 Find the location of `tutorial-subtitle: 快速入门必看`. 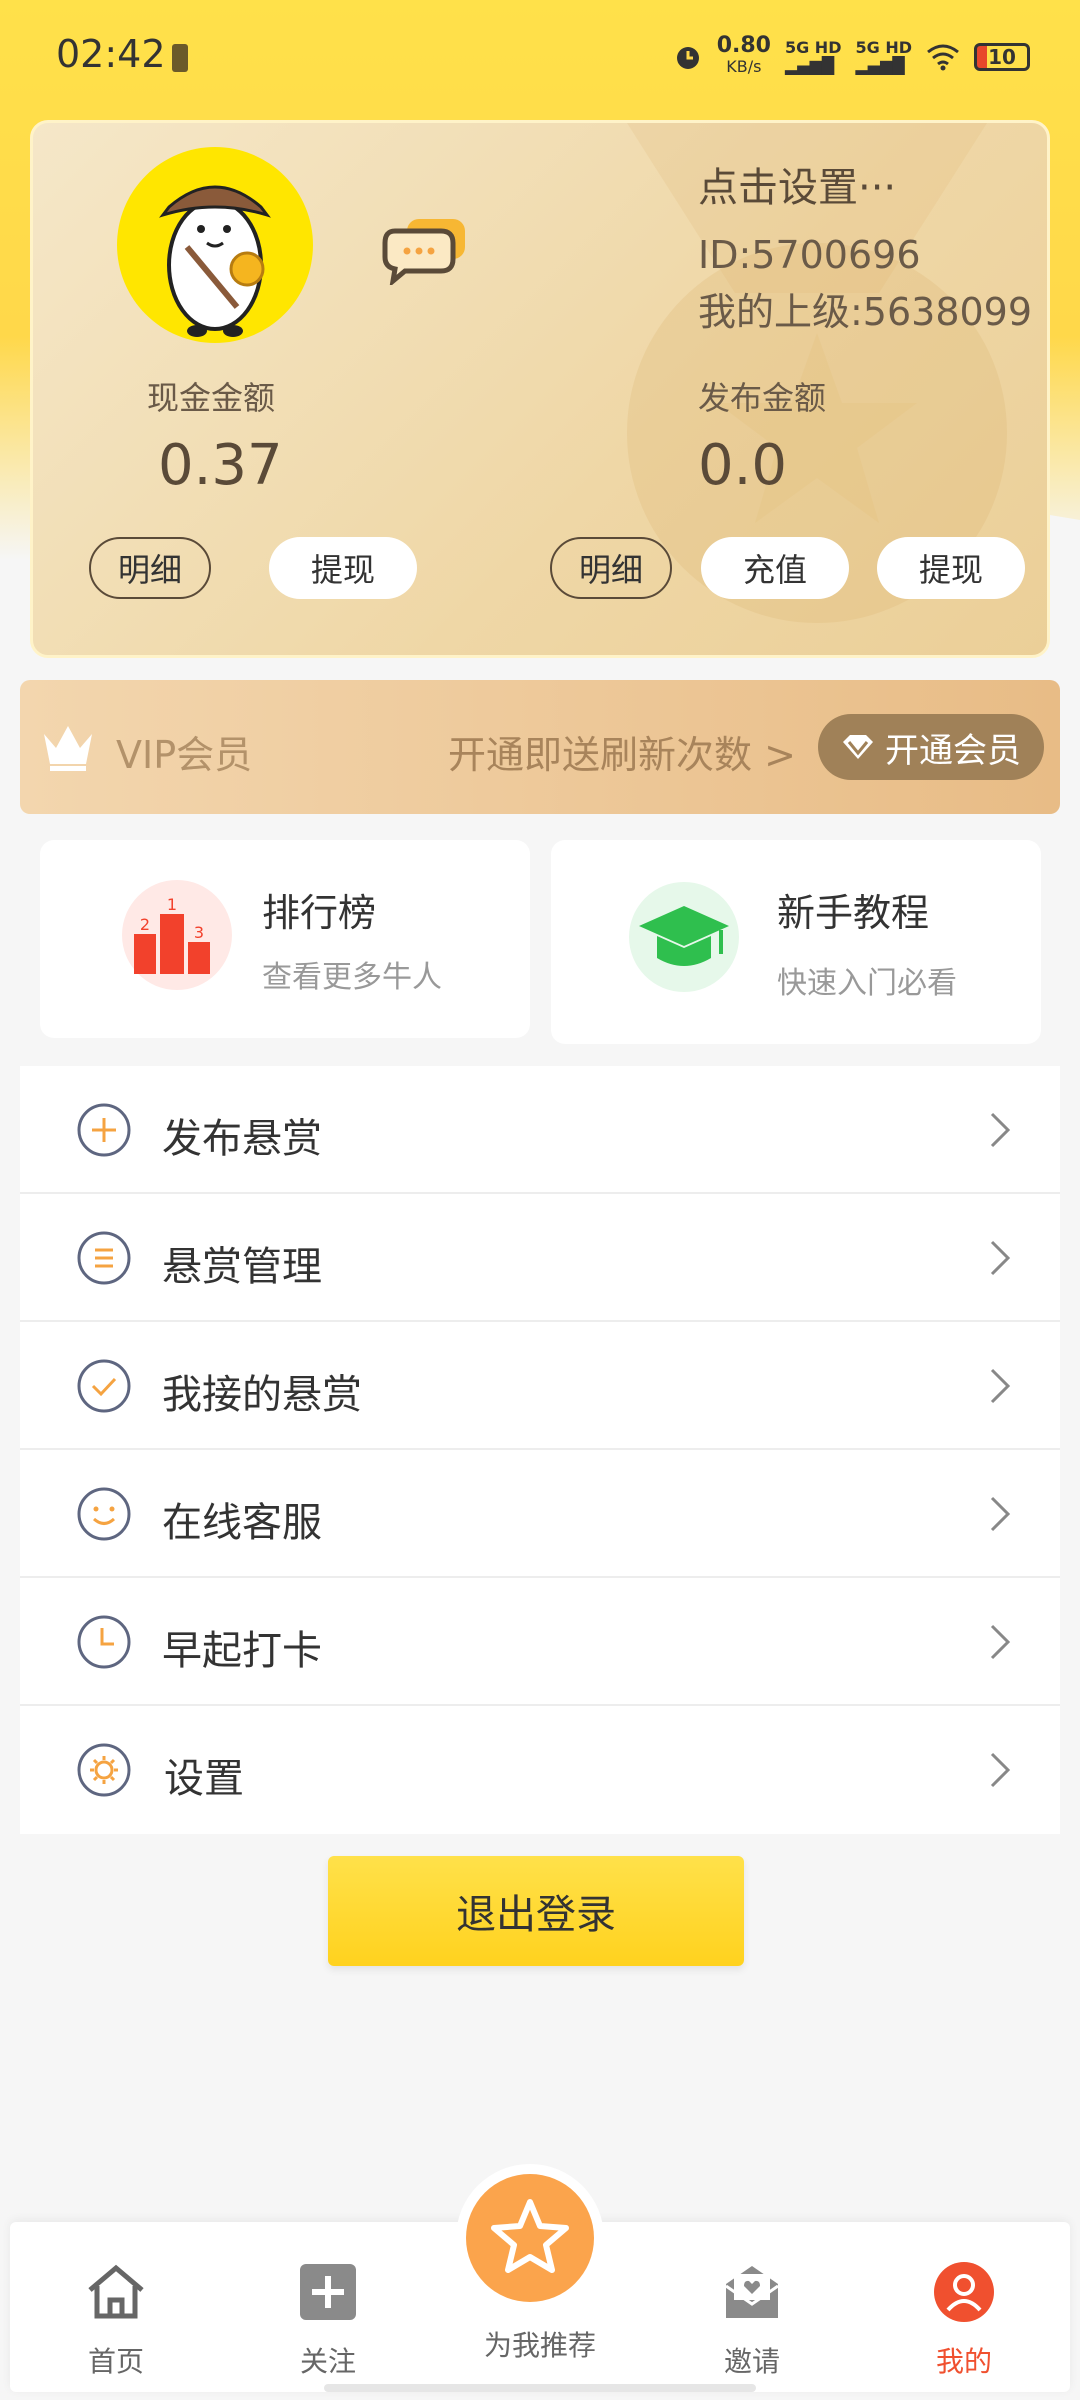

tutorial-subtitle: 快速入门必看 is located at coordinates (867, 983).